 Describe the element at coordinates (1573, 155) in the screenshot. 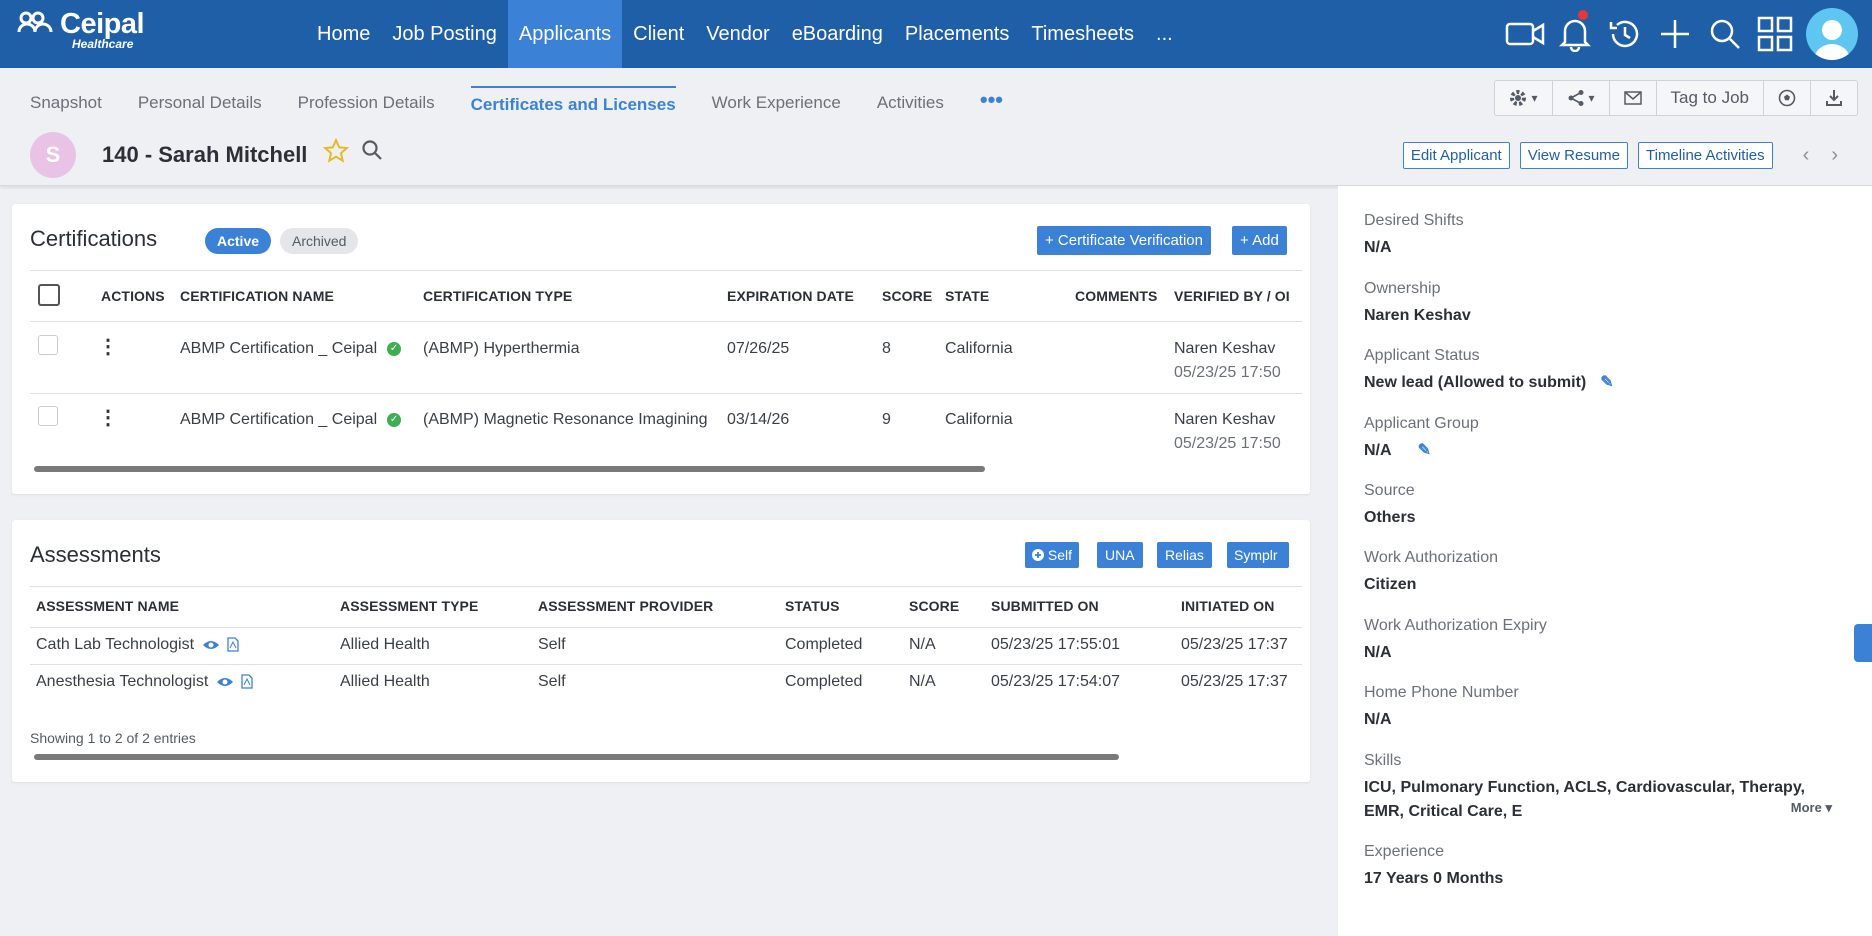

I see `view-resume-button: View Resume` at that location.